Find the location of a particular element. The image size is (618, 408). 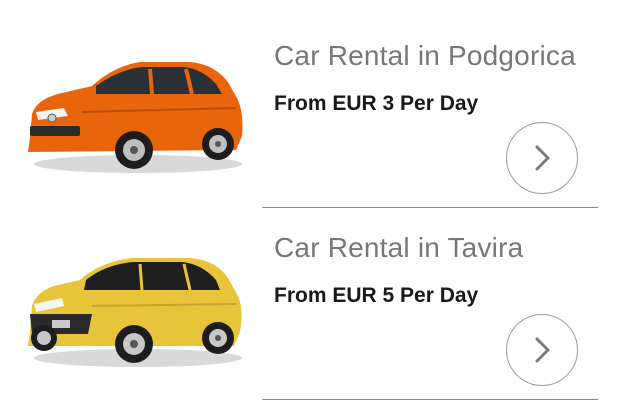

listing-price: From EUR 5 Per Day is located at coordinates (376, 295).